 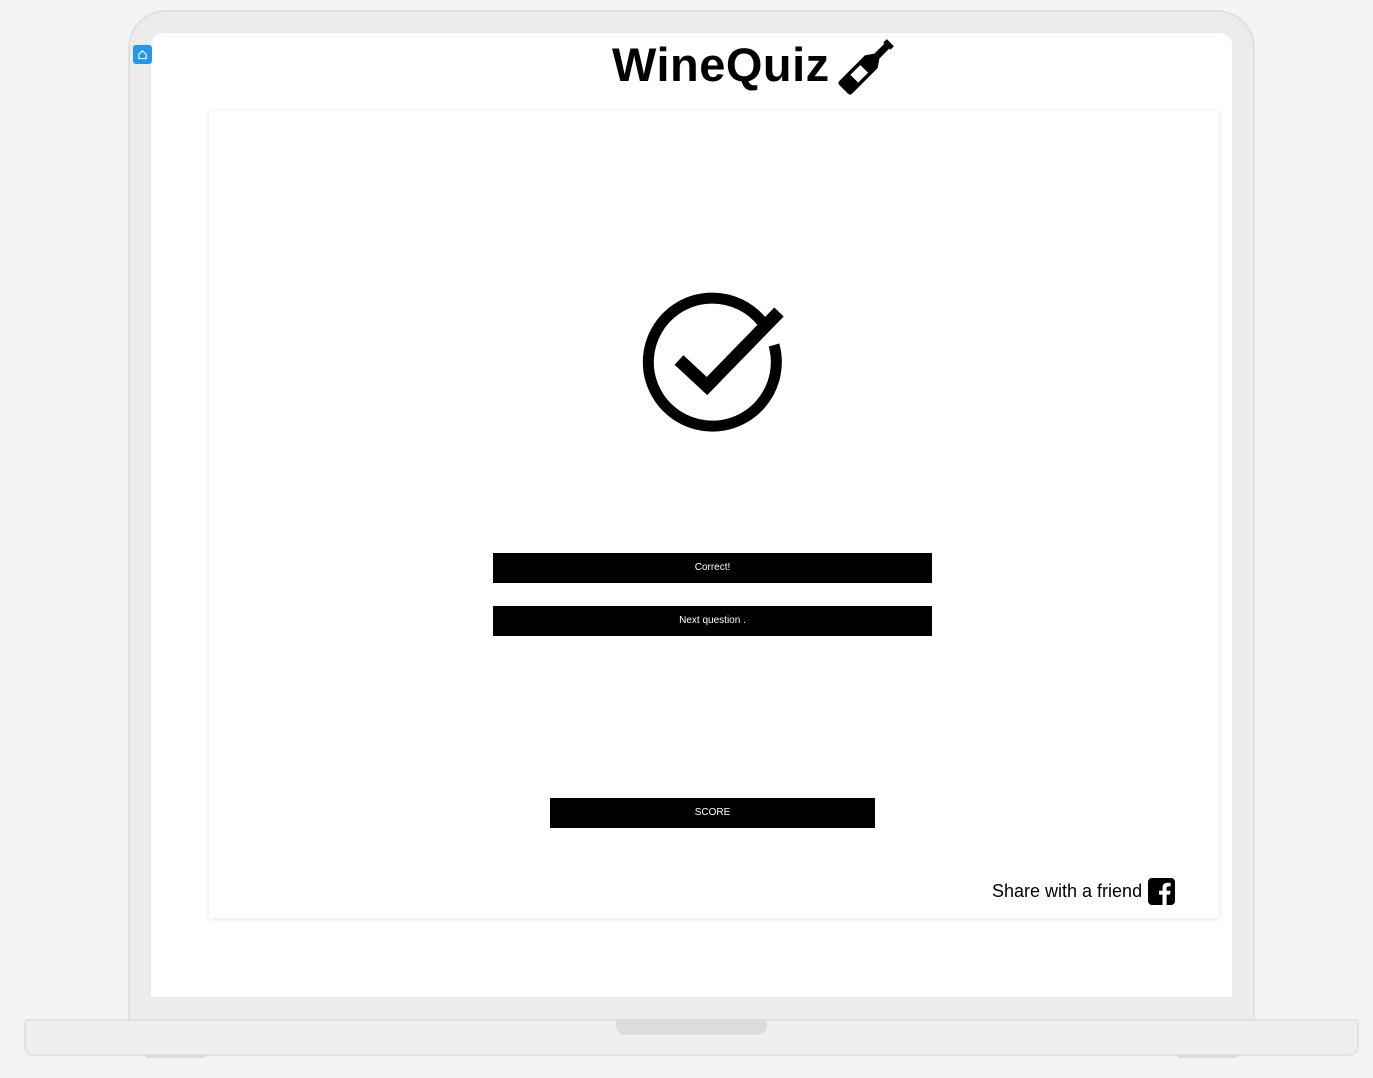 I want to click on facebook-icon, so click(x=1162, y=891).